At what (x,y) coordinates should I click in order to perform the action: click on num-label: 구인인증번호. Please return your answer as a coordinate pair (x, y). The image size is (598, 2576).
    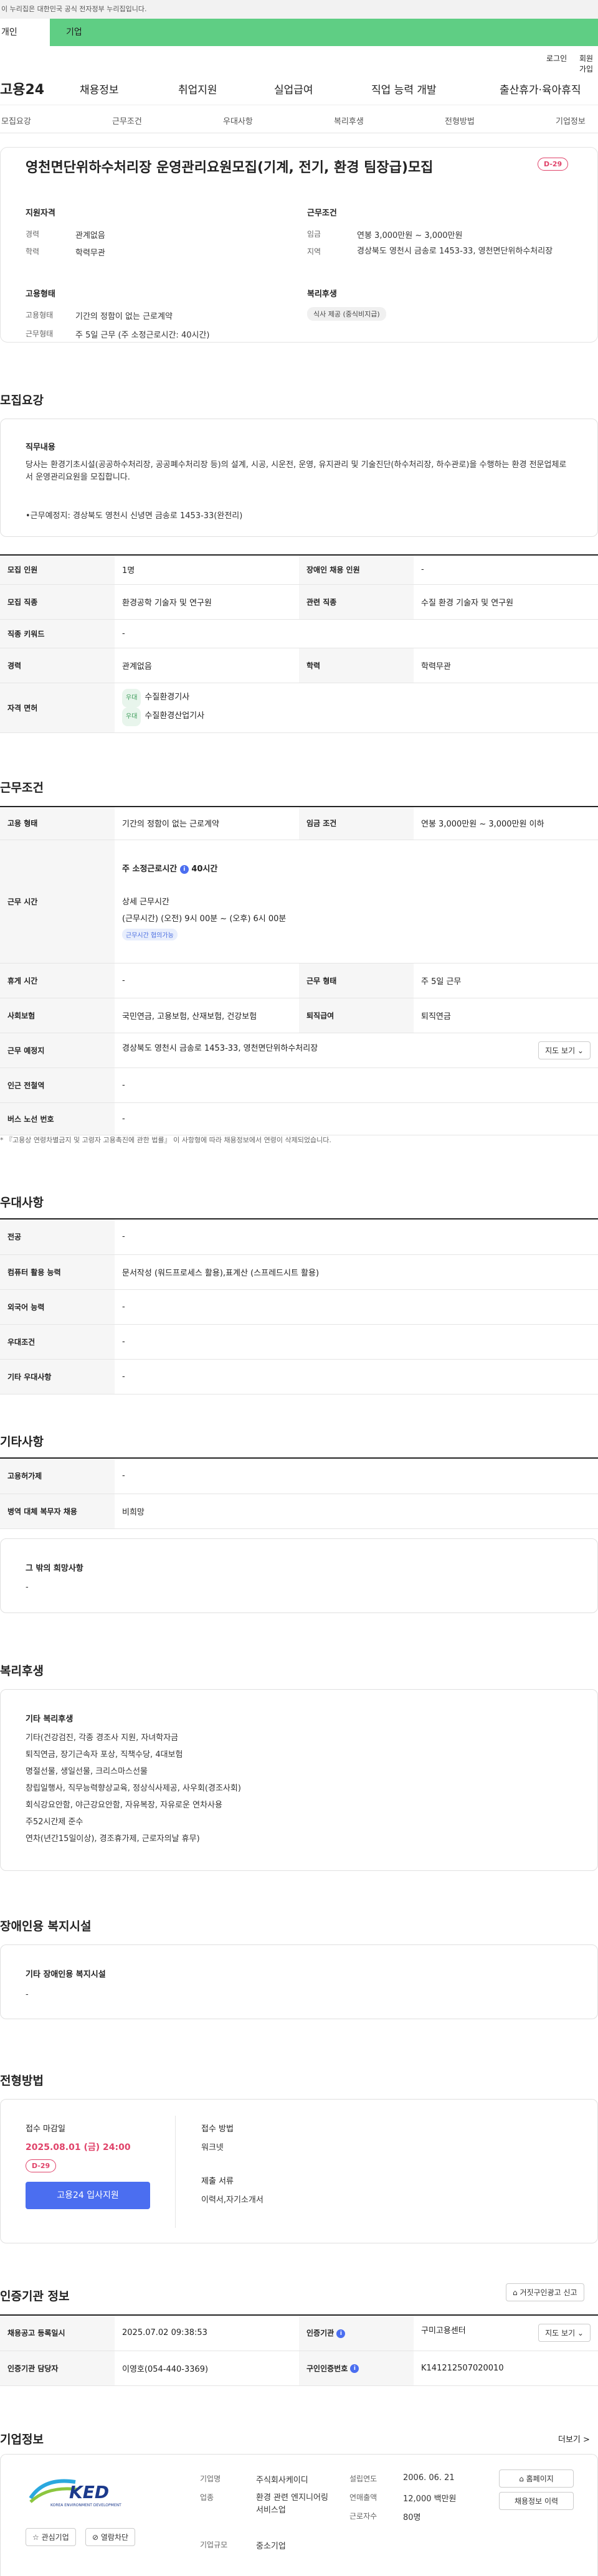
    Looking at the image, I should click on (327, 2369).